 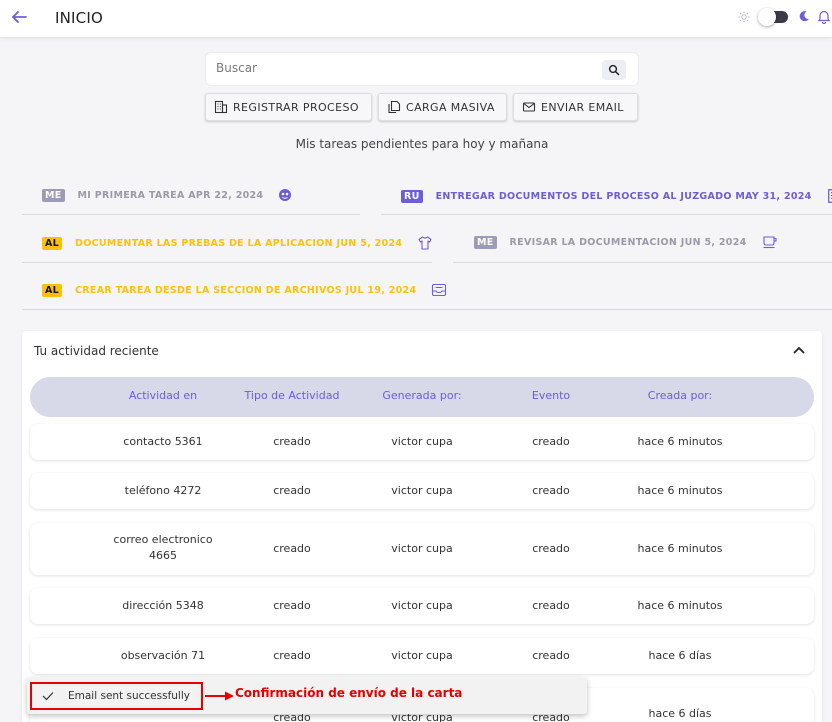 I want to click on search-input, so click(x=401, y=68).